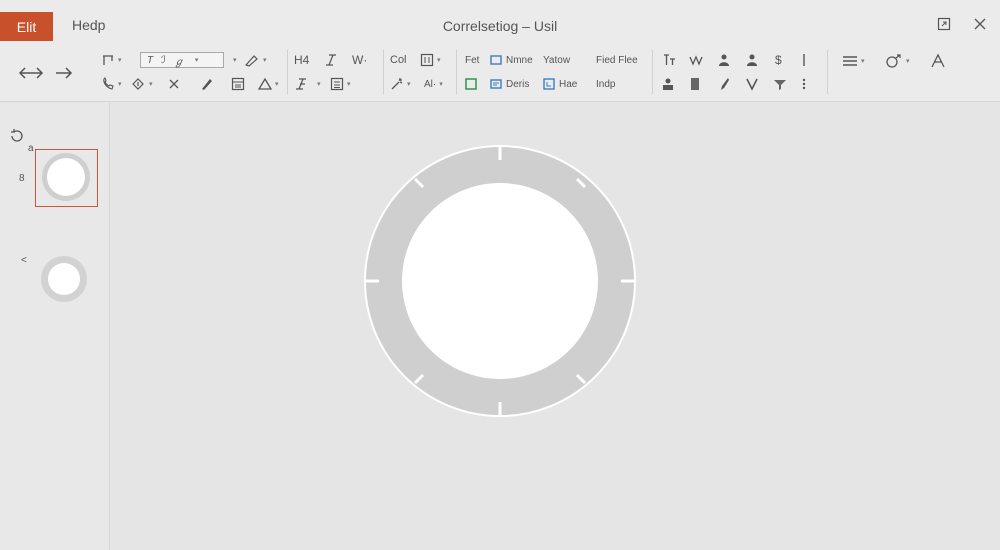  What do you see at coordinates (265, 83) in the screenshot?
I see `triangle-icon` at bounding box center [265, 83].